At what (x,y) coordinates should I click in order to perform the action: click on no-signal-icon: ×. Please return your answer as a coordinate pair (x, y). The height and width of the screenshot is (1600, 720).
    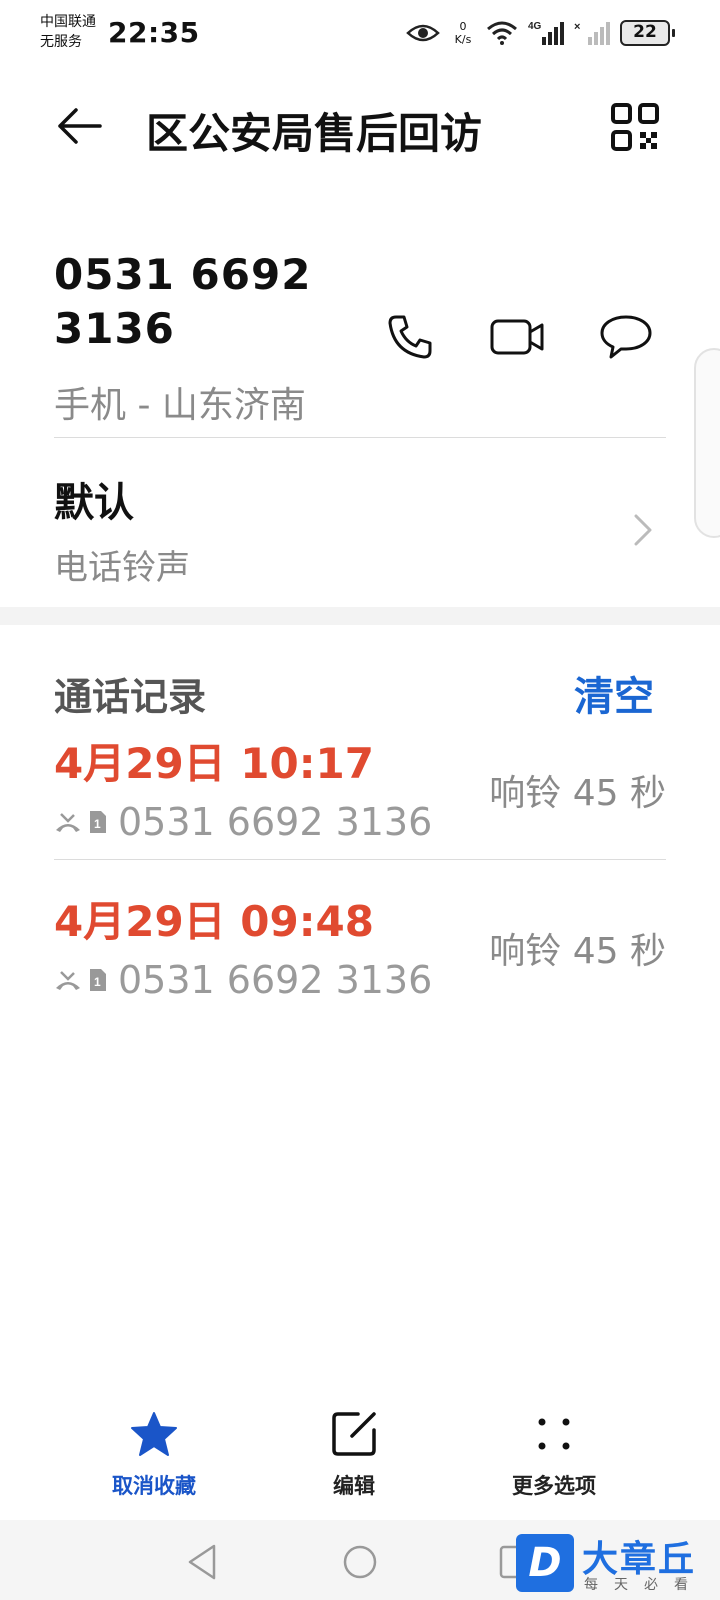
    Looking at the image, I should click on (592, 33).